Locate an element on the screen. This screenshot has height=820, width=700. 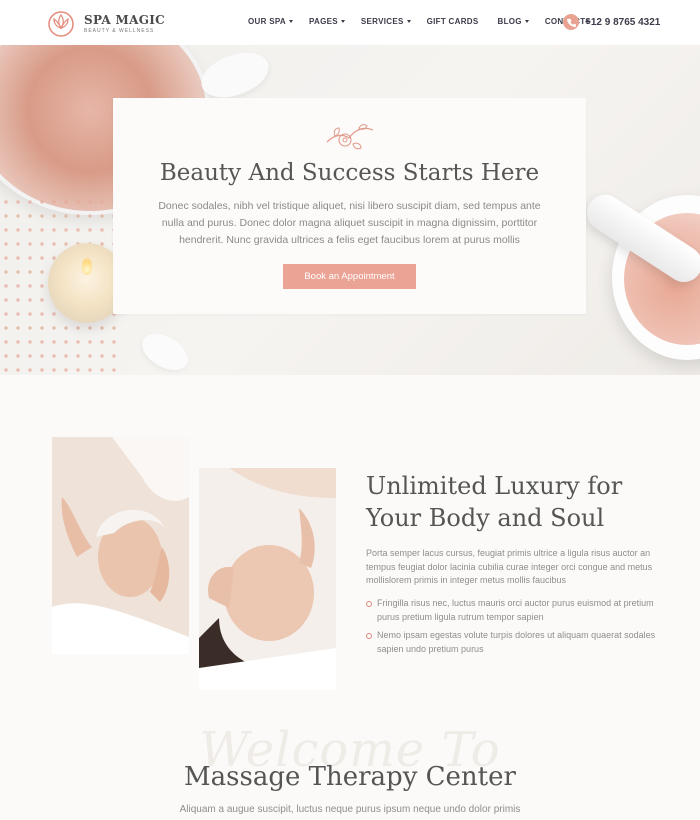
petal-image is located at coordinates (165, 350).